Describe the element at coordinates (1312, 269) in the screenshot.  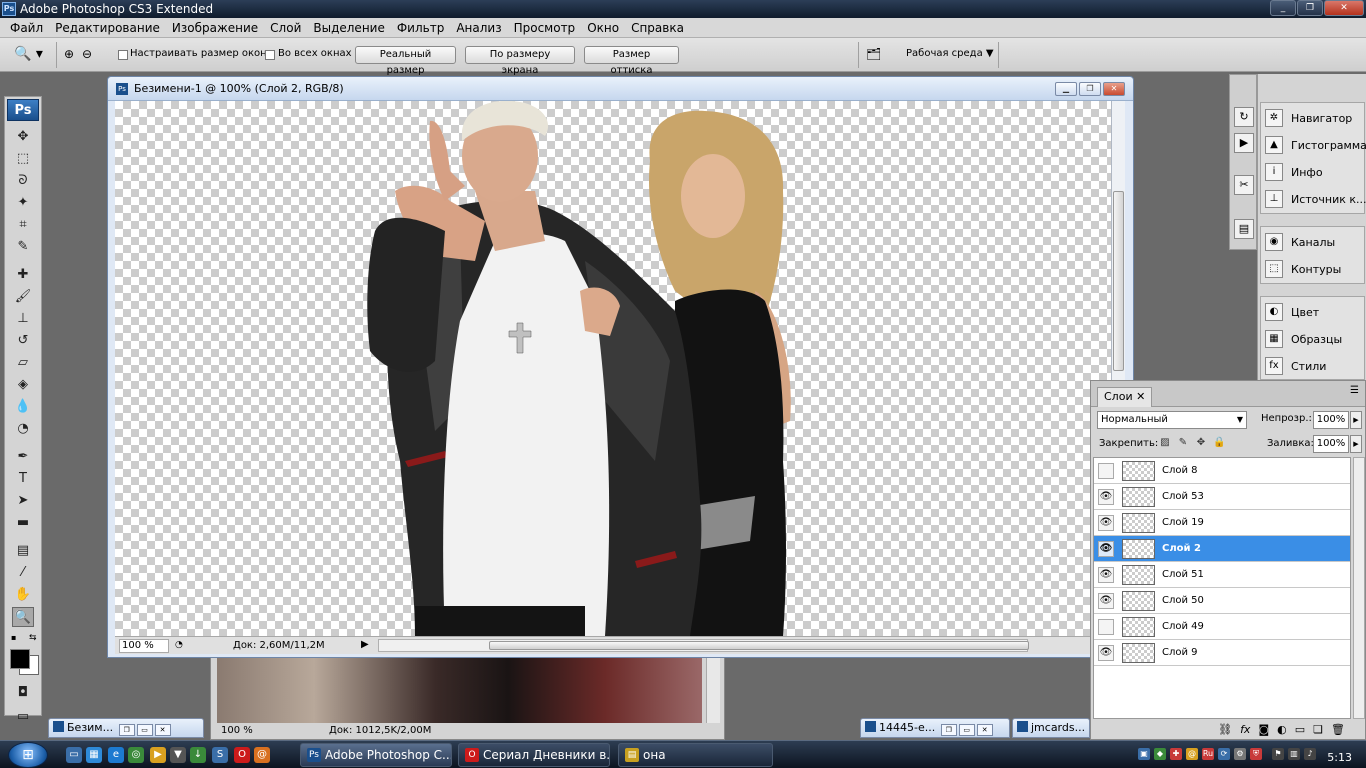
I see `dock-paths: ⬚ Контуры` at that location.